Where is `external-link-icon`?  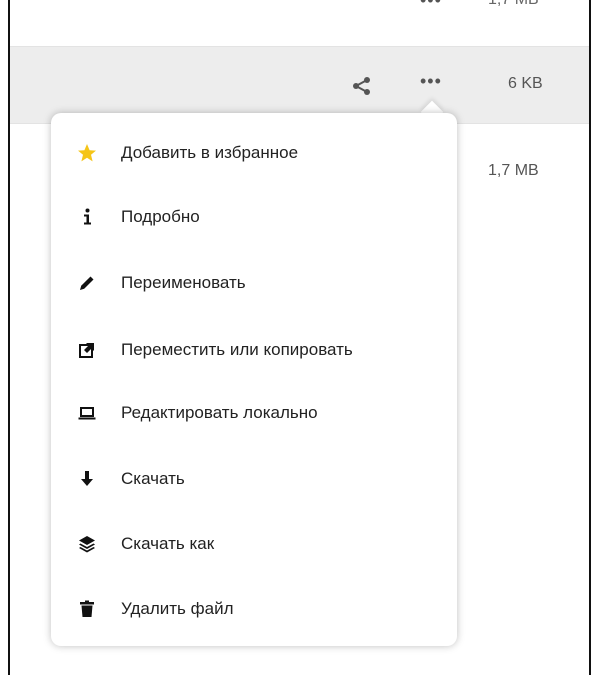 external-link-icon is located at coordinates (87, 350).